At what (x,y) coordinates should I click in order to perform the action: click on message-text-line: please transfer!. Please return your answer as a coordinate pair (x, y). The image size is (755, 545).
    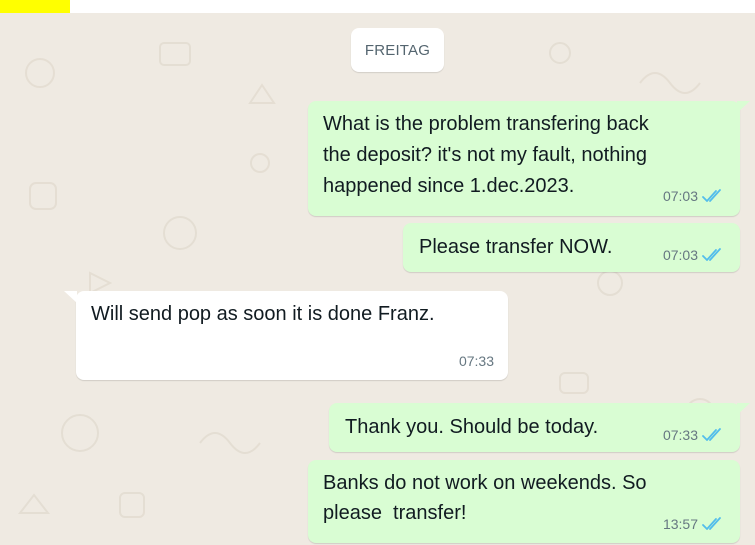
    Looking at the image, I should click on (395, 513).